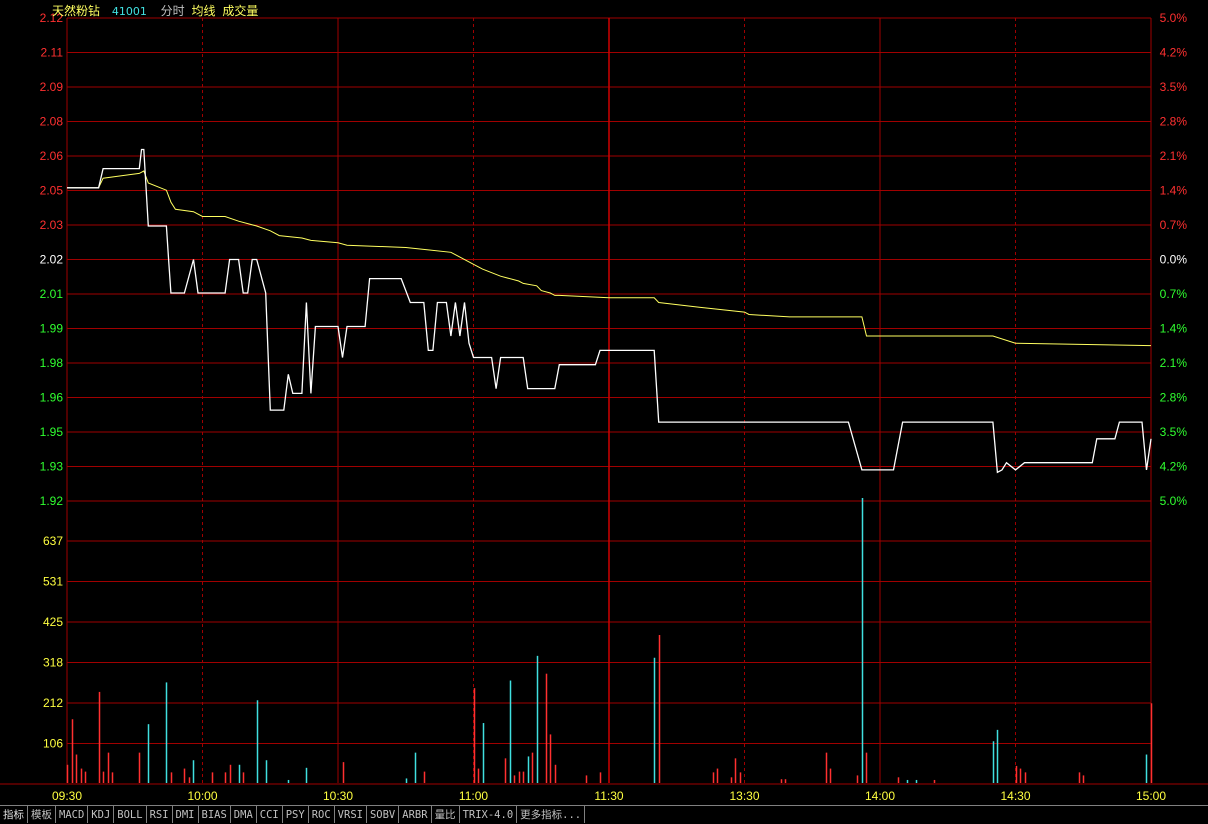 This screenshot has width=1208, height=824. What do you see at coordinates (130, 814) in the screenshot?
I see `indicator-tab: BOLL` at bounding box center [130, 814].